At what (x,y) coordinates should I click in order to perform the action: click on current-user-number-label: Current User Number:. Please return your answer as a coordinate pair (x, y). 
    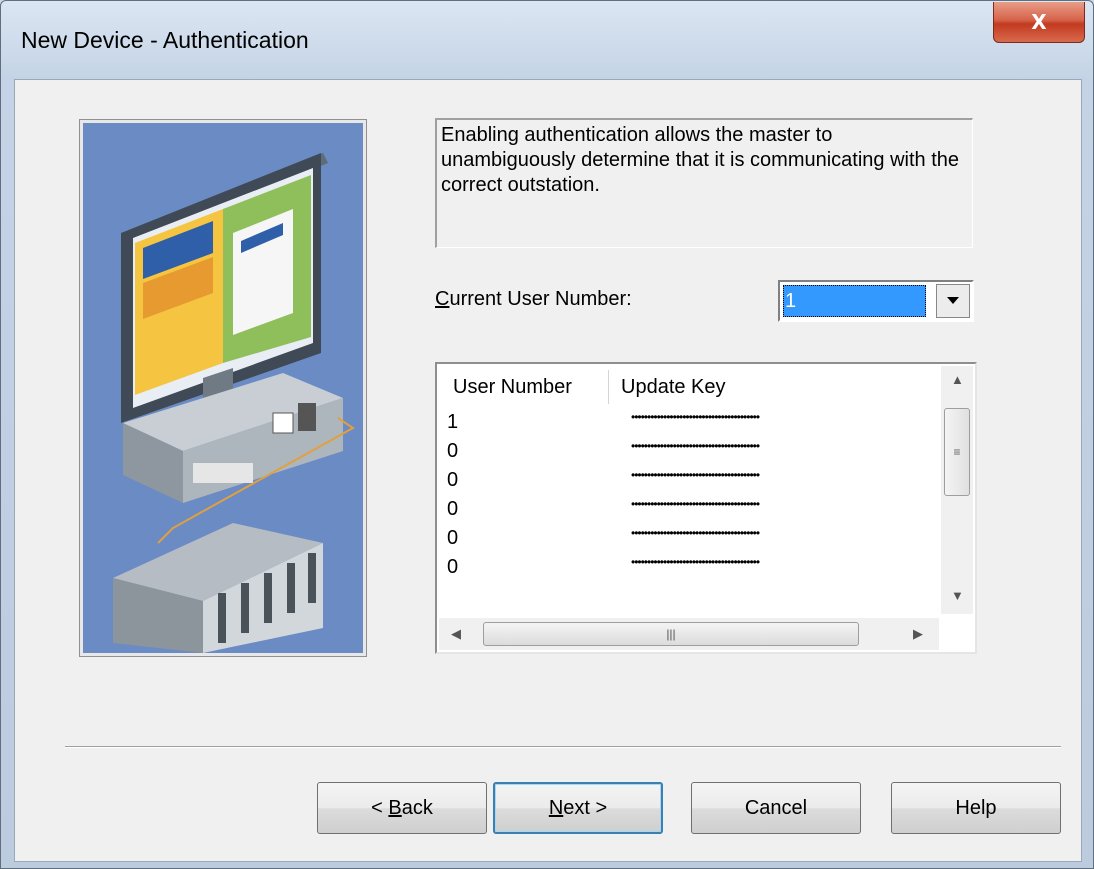
    Looking at the image, I should click on (533, 299).